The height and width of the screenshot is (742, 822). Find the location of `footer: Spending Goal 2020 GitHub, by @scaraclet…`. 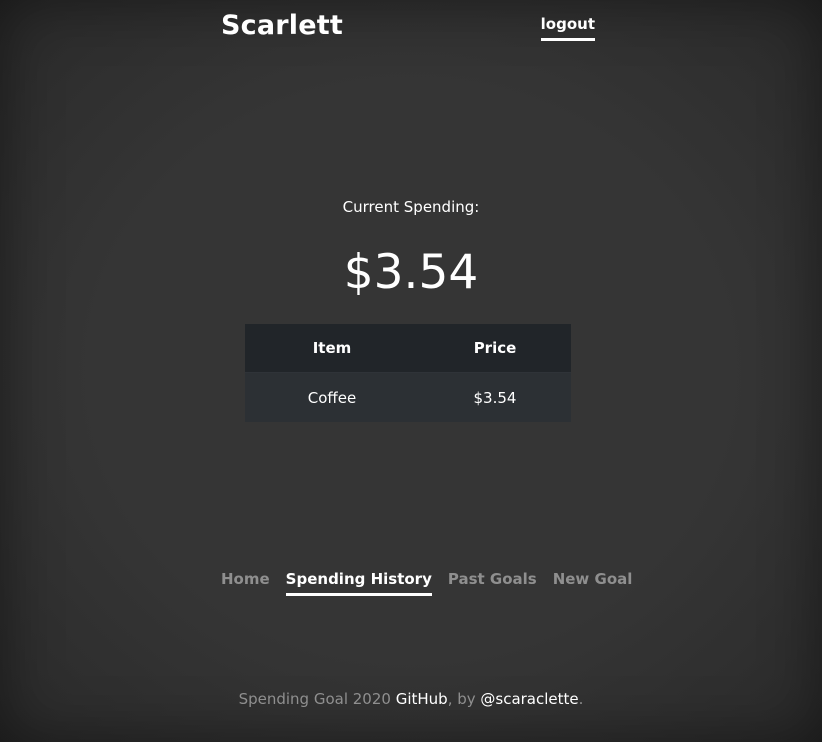

footer: Spending Goal 2020 GitHub, by @scaraclet… is located at coordinates (411, 699).